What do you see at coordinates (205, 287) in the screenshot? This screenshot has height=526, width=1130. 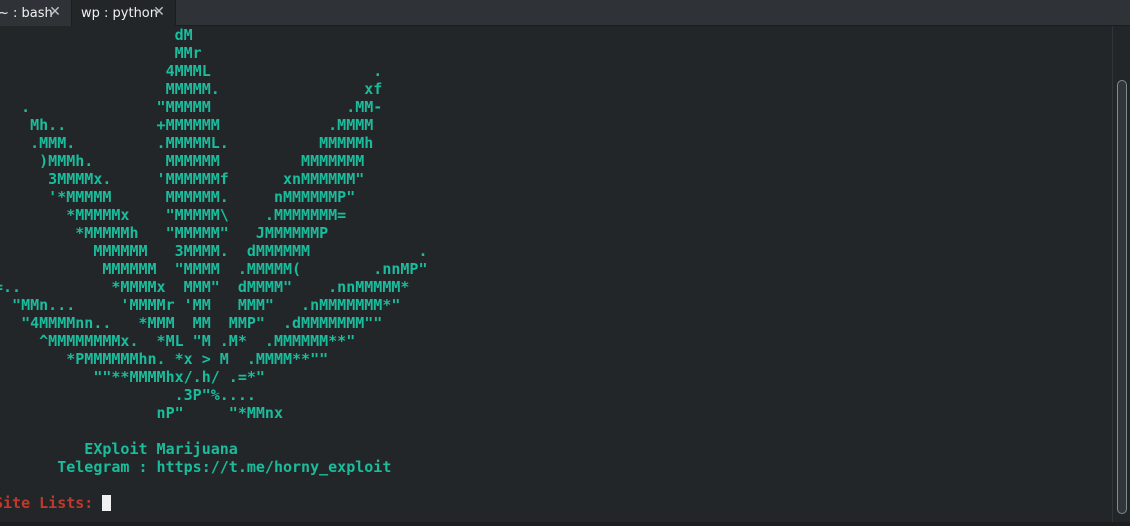 I see `ascii-line: =.. *MMMMx MMM" dMMMM" .nnMMMMM*` at bounding box center [205, 287].